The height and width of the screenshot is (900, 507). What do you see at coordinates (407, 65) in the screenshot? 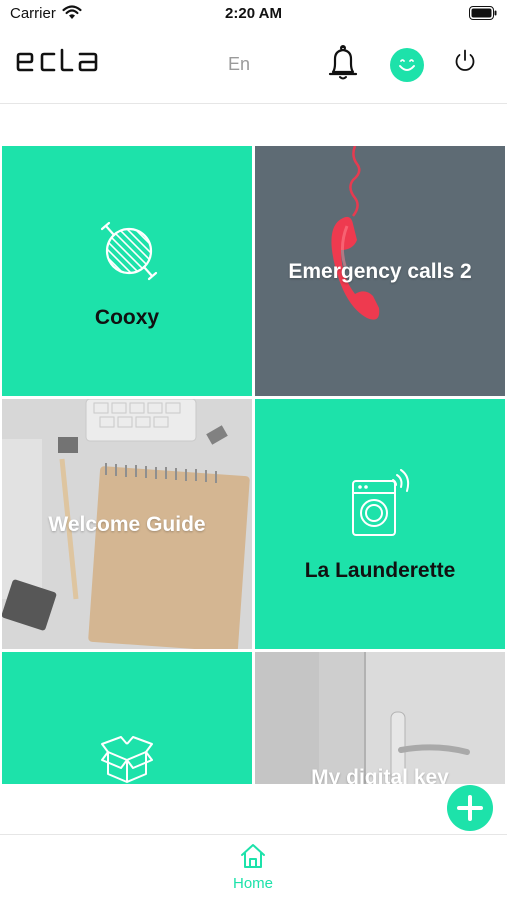
I see `profile-avatar-icon` at bounding box center [407, 65].